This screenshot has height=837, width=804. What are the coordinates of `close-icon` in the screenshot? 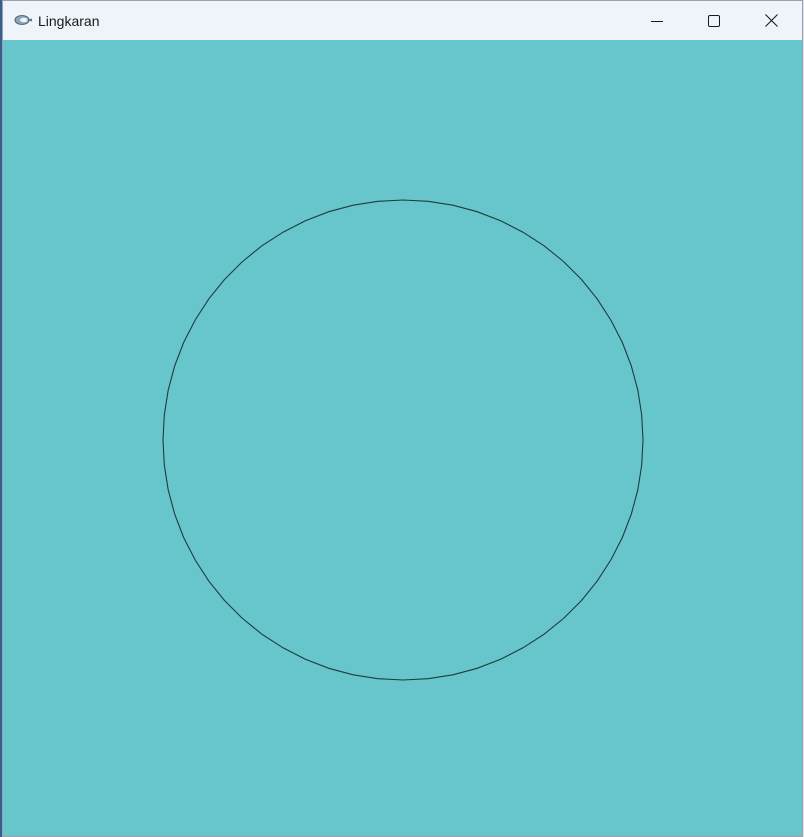 It's located at (771, 20).